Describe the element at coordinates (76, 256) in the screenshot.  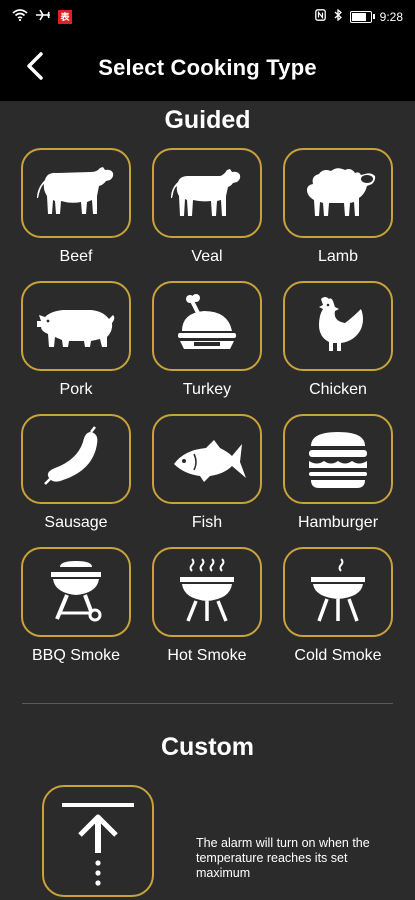
I see `tile-label-beef: Beef` at that location.